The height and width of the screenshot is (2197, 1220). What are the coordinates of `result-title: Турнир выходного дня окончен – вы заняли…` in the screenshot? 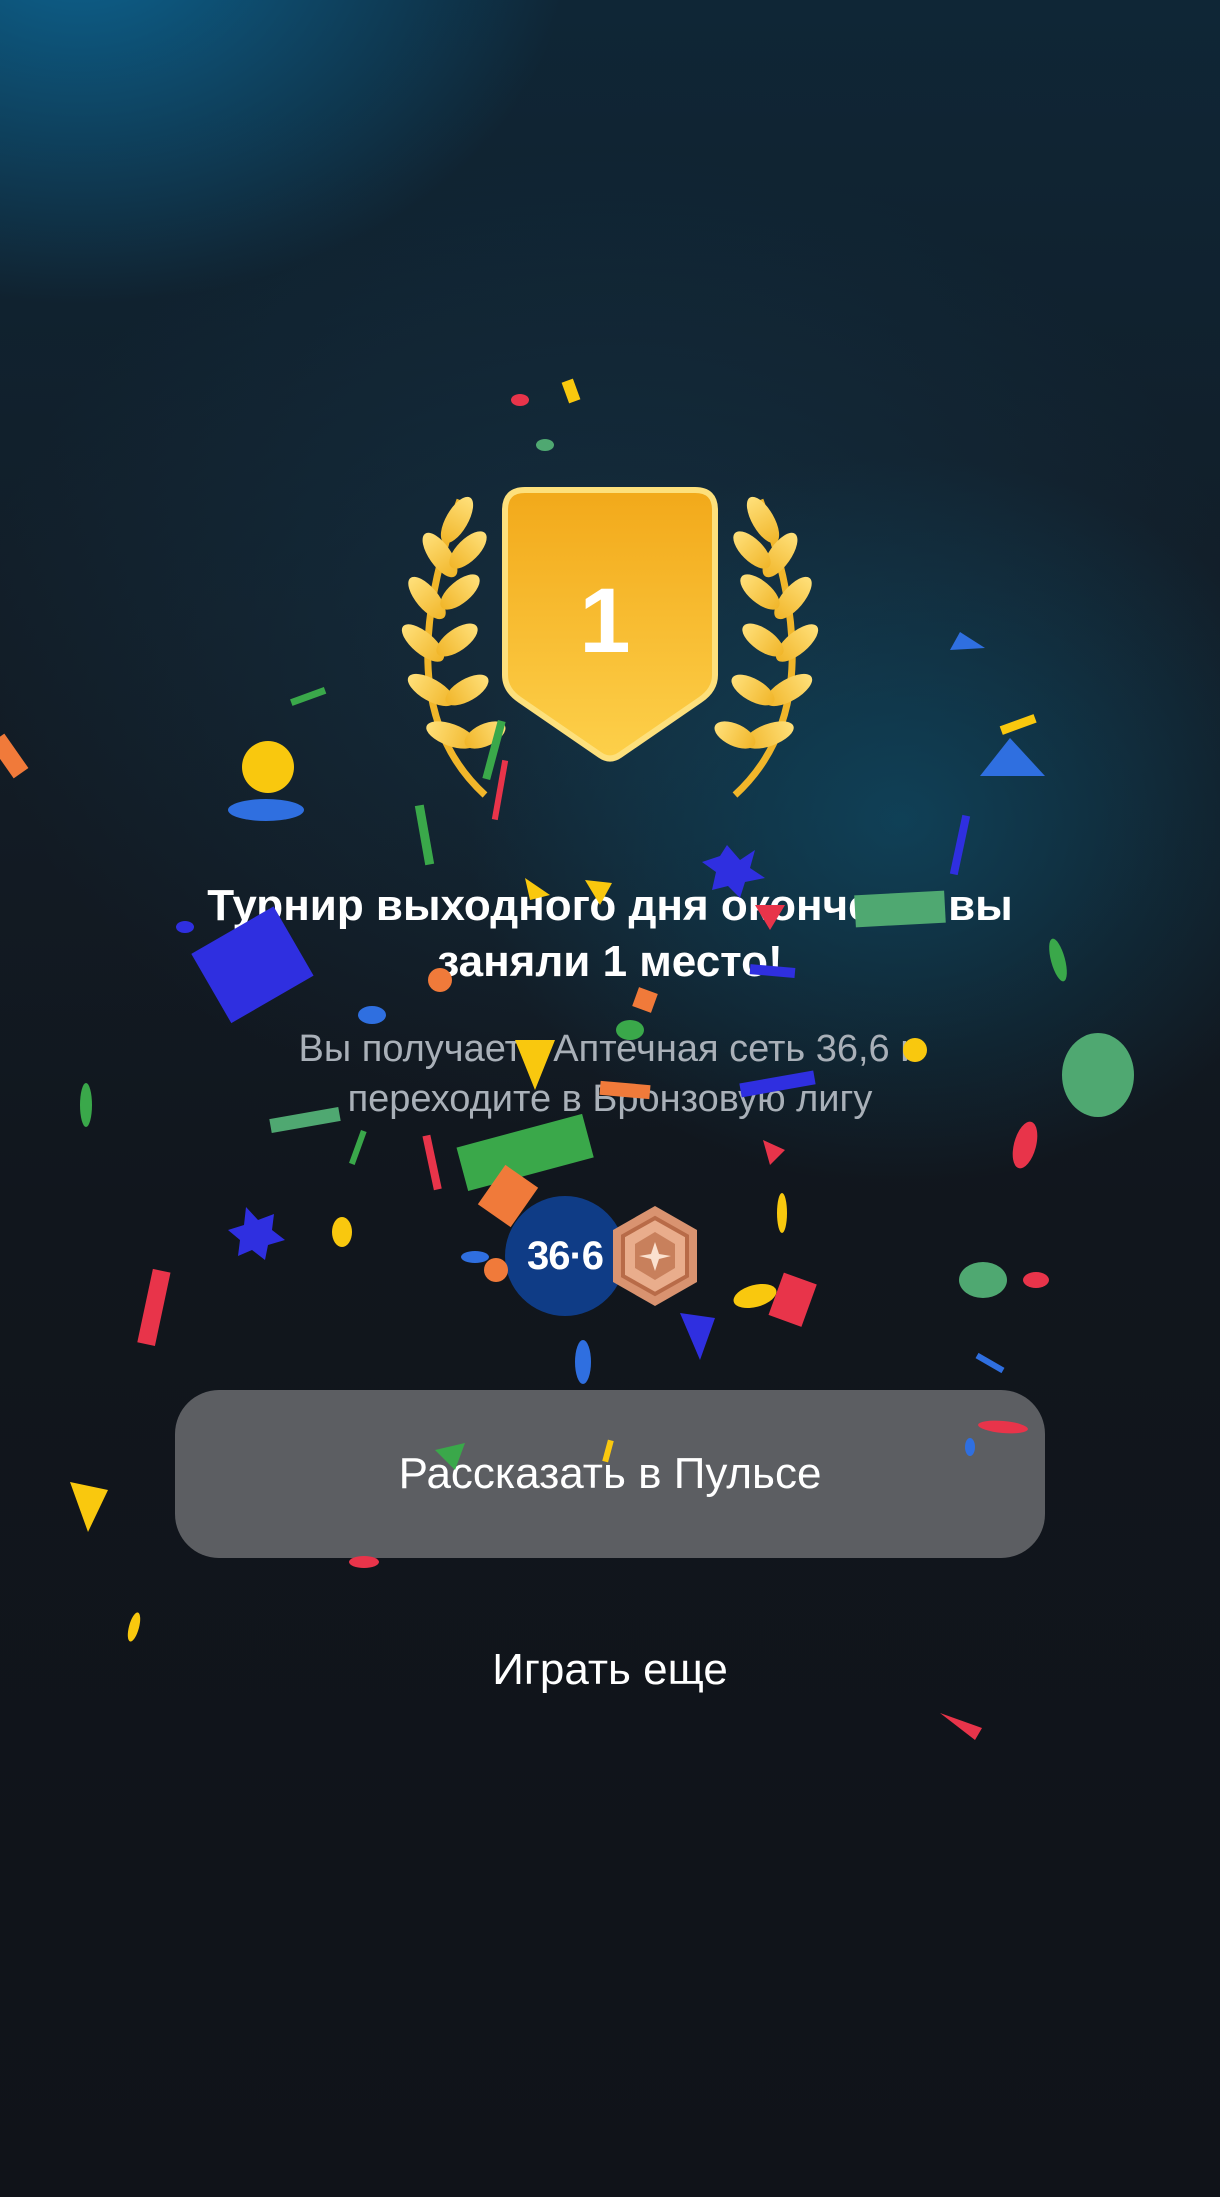 It's located at (610, 933).